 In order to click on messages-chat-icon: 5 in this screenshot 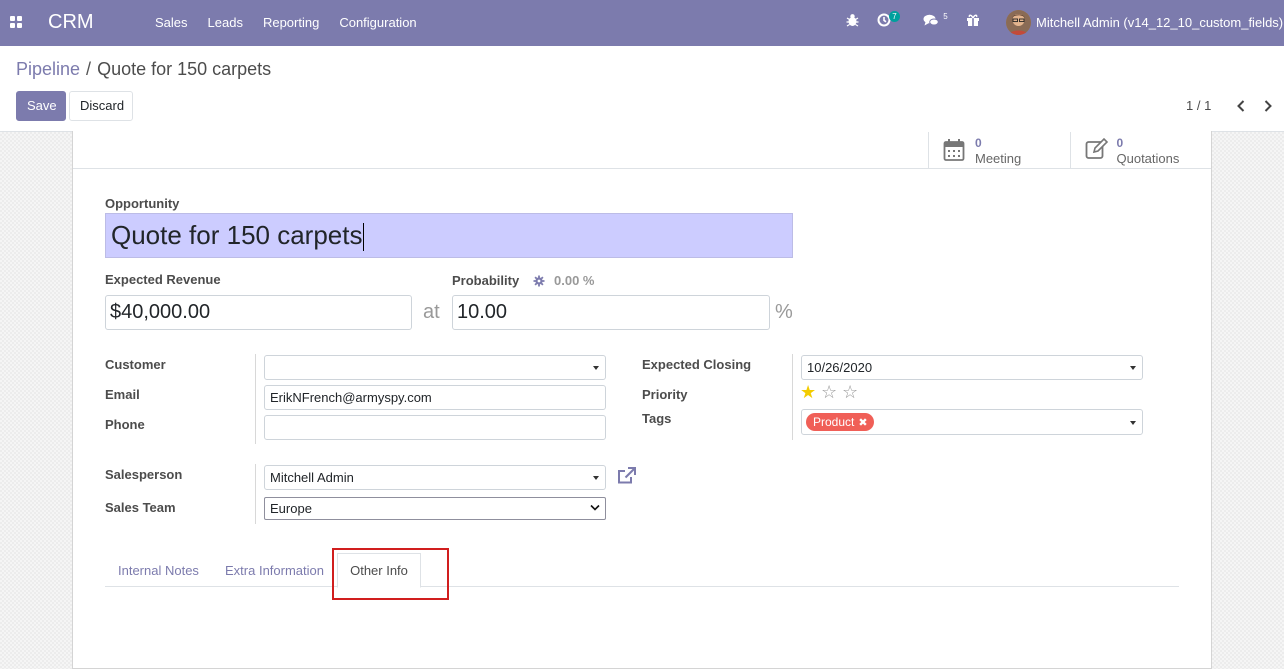, I will do `click(936, 22)`.